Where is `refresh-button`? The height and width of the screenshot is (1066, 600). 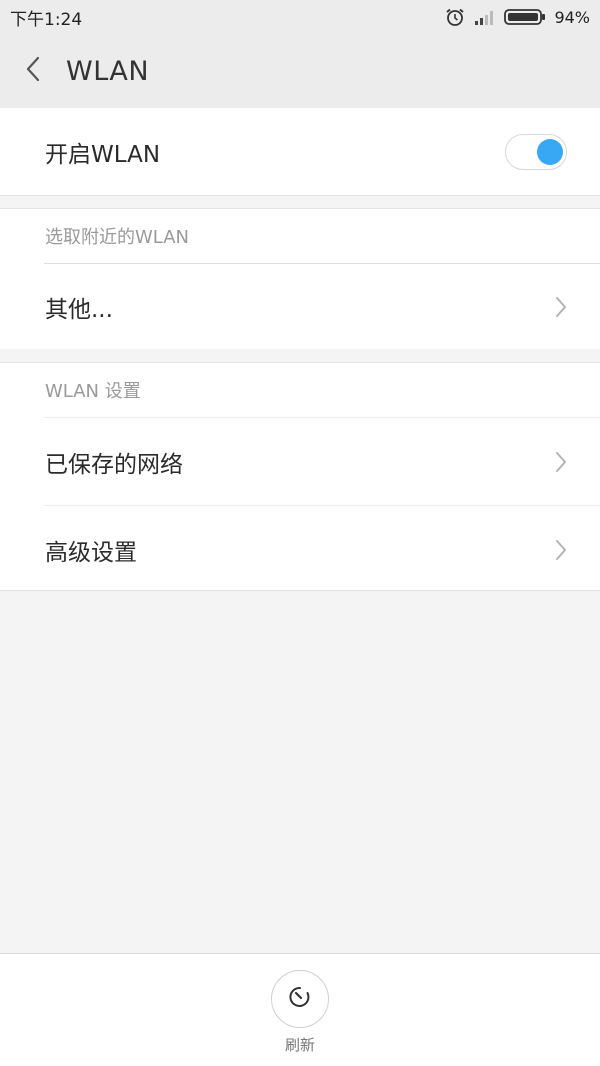
refresh-button is located at coordinates (300, 999).